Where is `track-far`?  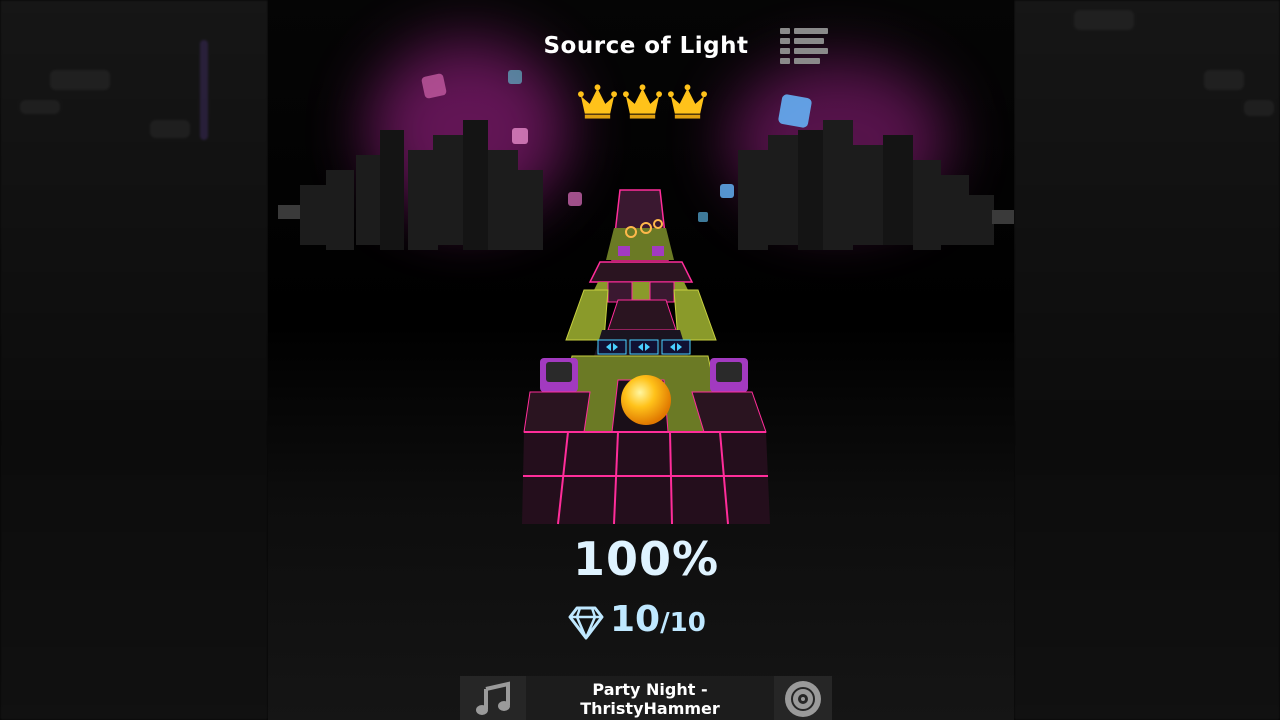
track-far is located at coordinates (641, 236).